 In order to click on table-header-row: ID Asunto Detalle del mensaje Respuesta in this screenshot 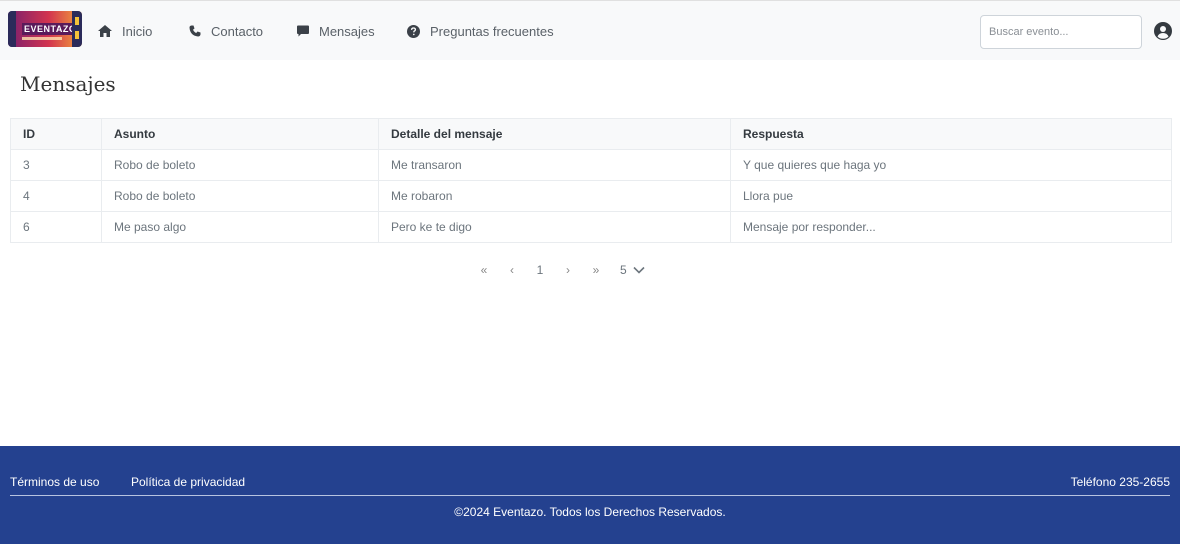, I will do `click(591, 134)`.